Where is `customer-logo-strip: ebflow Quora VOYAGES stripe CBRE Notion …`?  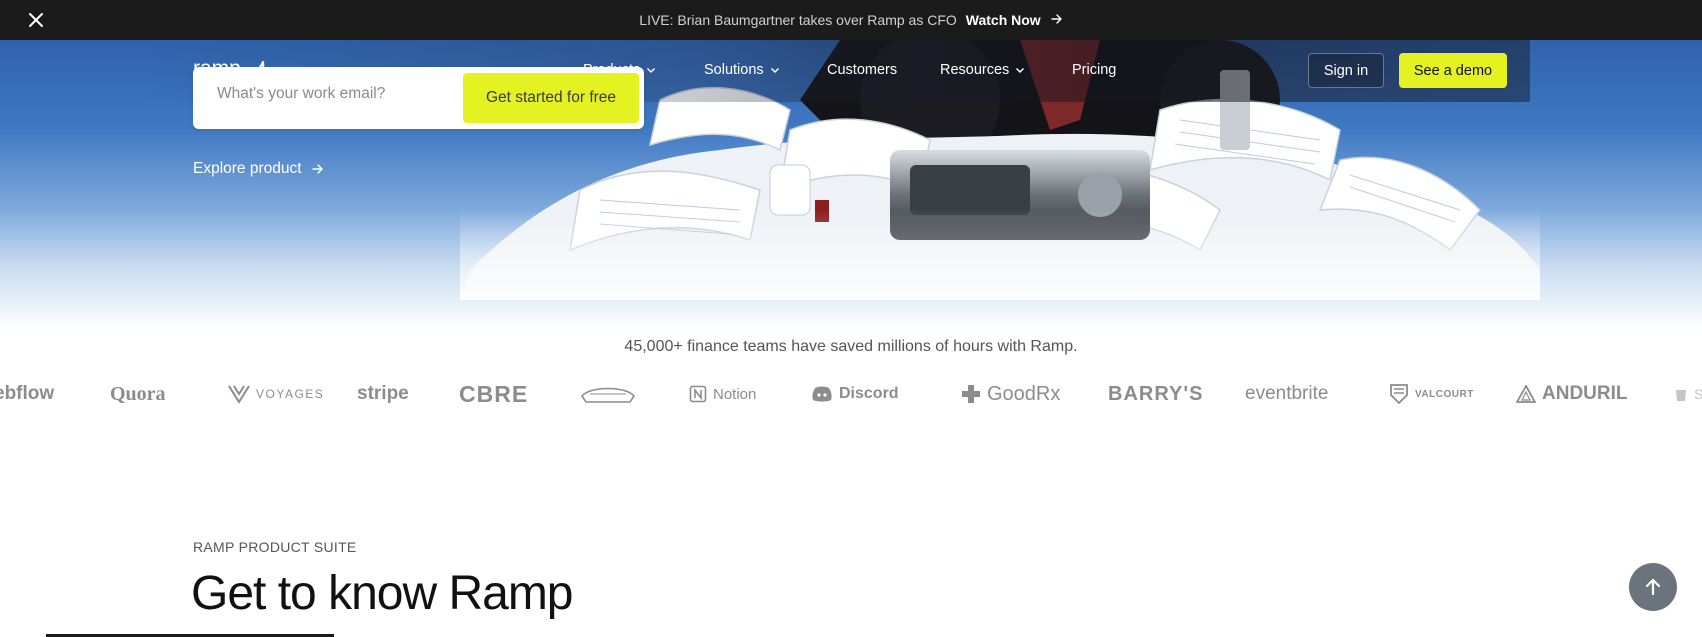
customer-logo-strip: ebflow Quora VOYAGES stripe CBRE Notion … is located at coordinates (851, 394).